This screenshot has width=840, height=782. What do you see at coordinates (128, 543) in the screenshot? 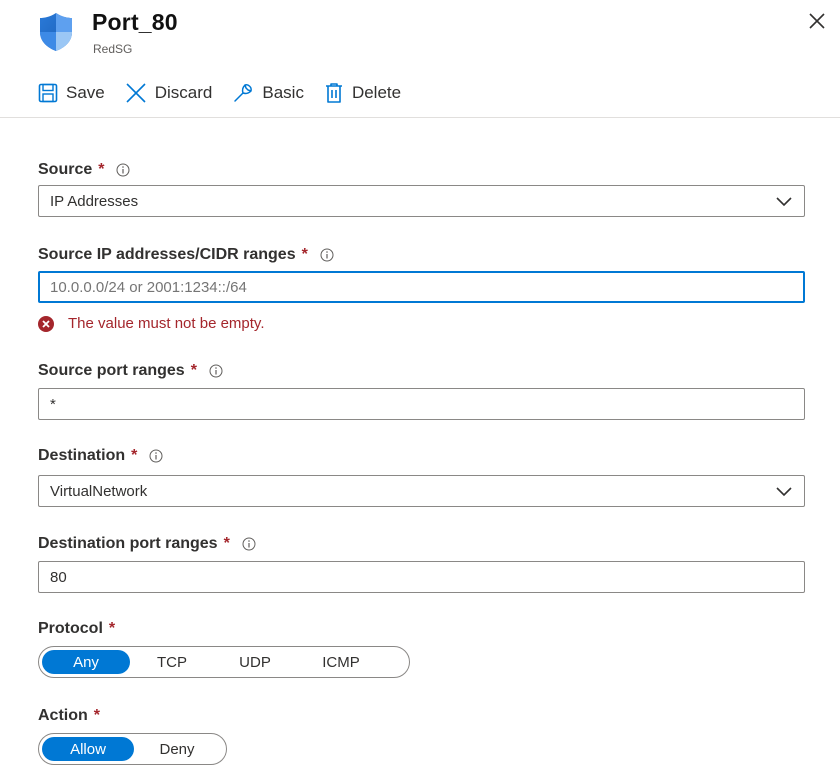
I see `destination-ports-label-text: Destination port ranges` at bounding box center [128, 543].